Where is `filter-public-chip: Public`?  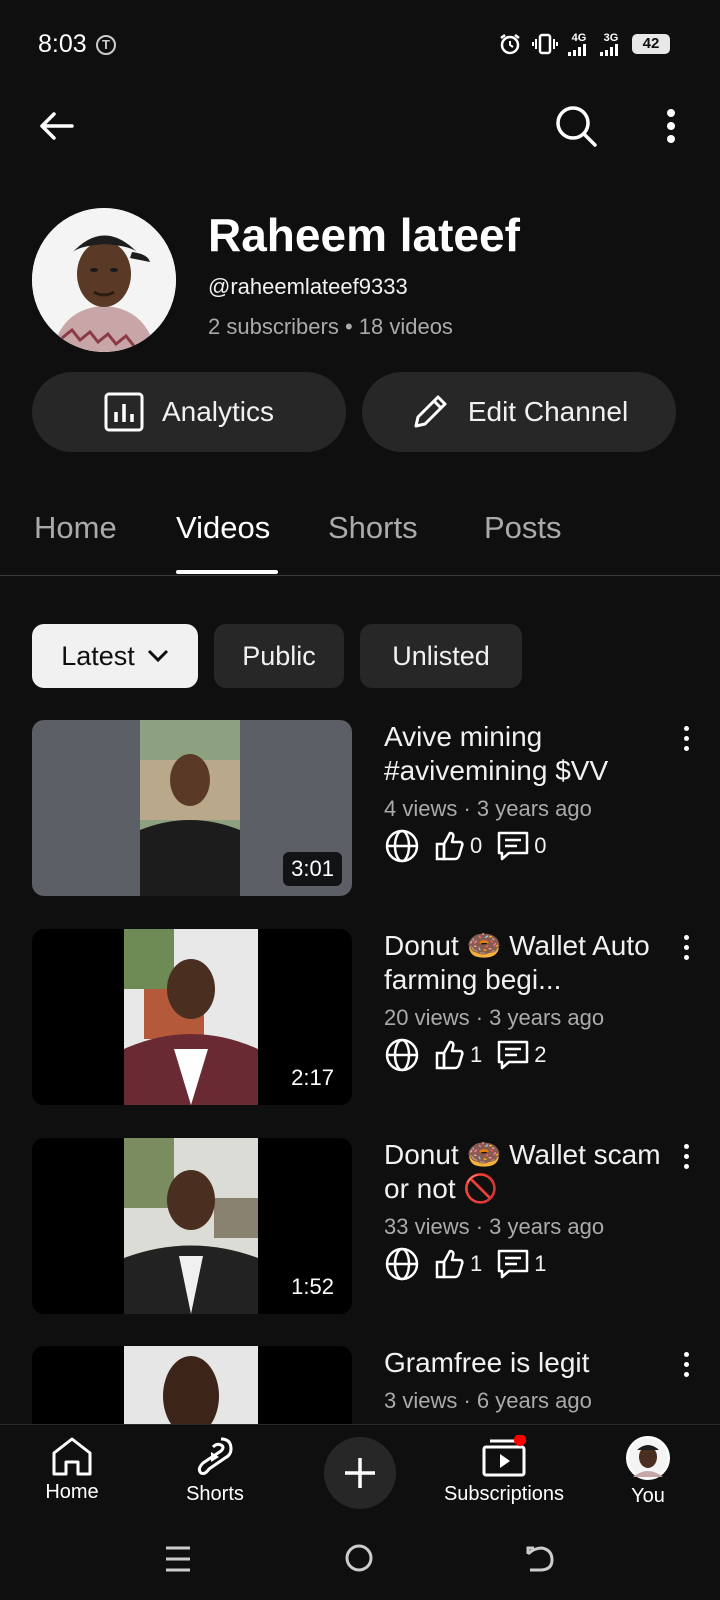 filter-public-chip: Public is located at coordinates (279, 656).